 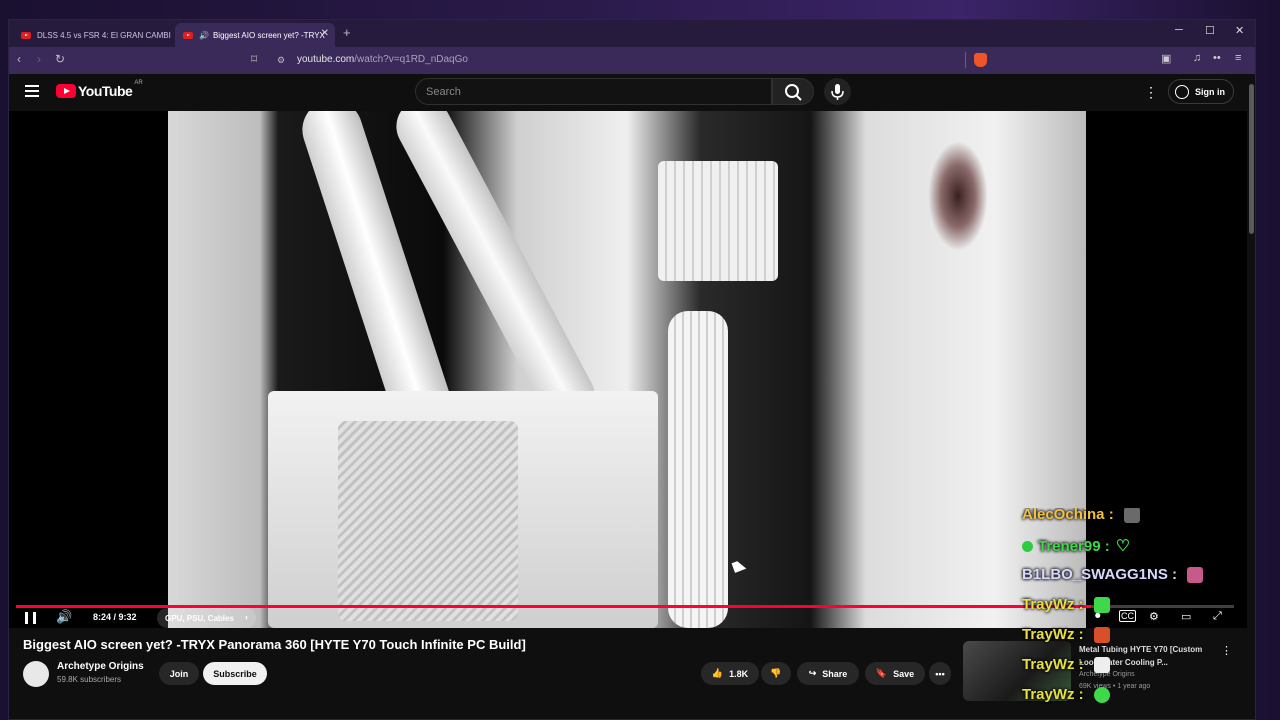 I want to click on url-path: /watch?v=q1RD_nDaqGo, so click(x=411, y=59).